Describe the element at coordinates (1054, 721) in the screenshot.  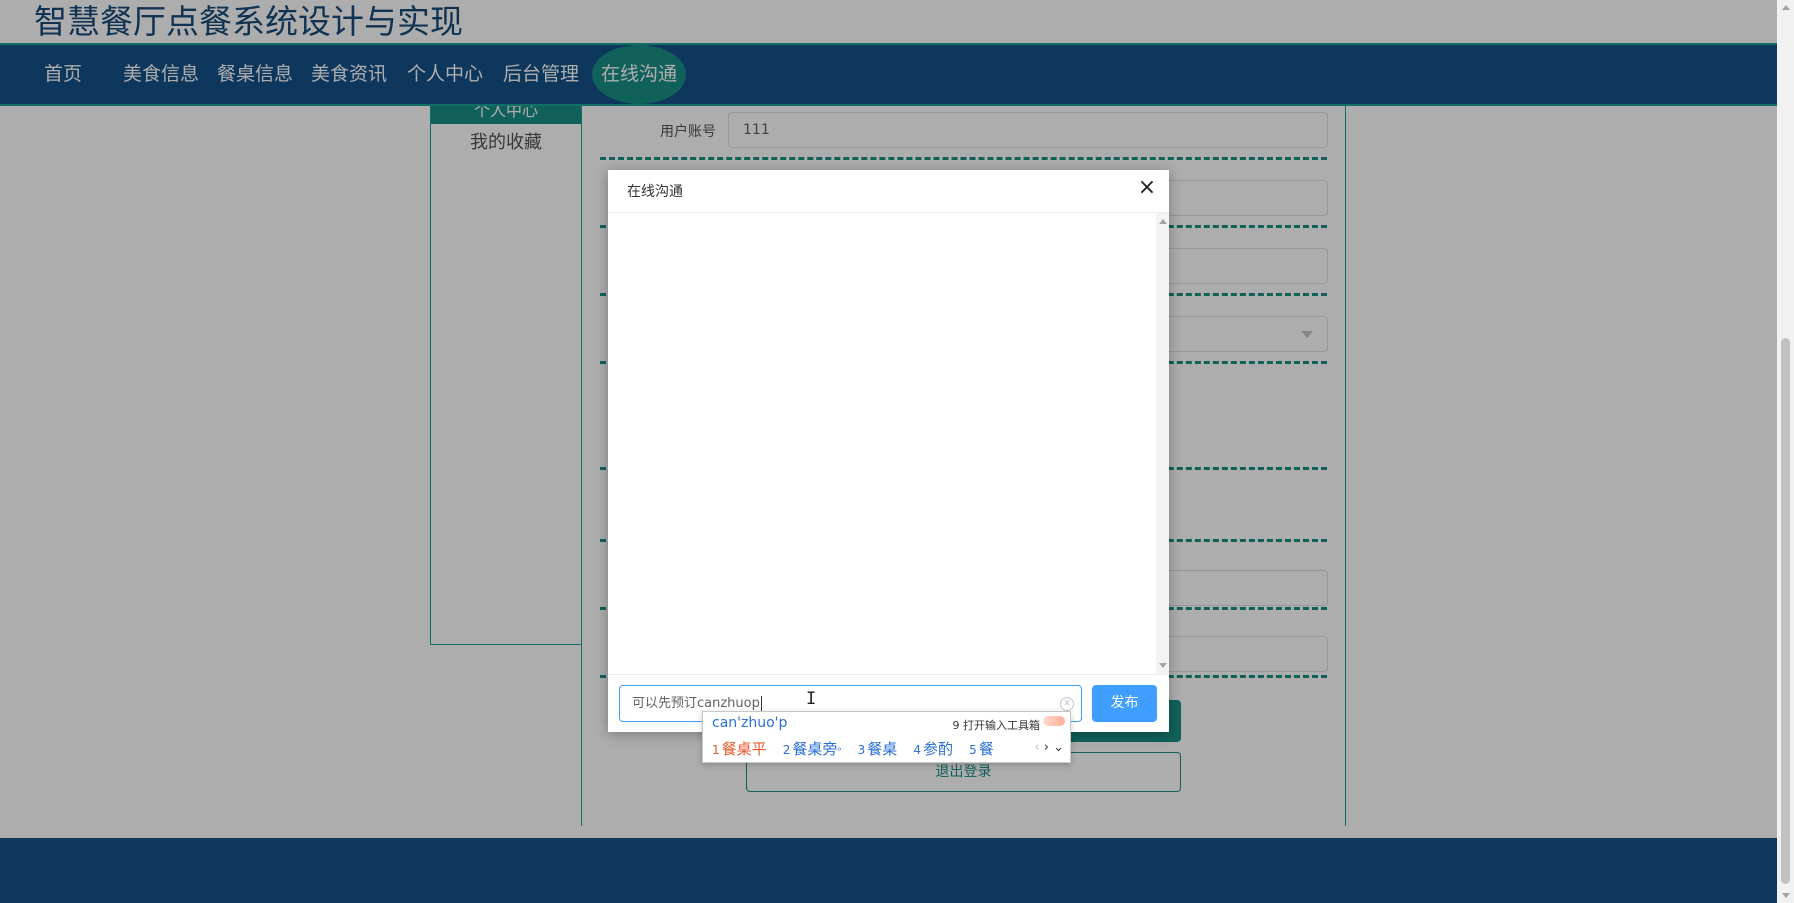
I see `ime-skin-icon` at that location.